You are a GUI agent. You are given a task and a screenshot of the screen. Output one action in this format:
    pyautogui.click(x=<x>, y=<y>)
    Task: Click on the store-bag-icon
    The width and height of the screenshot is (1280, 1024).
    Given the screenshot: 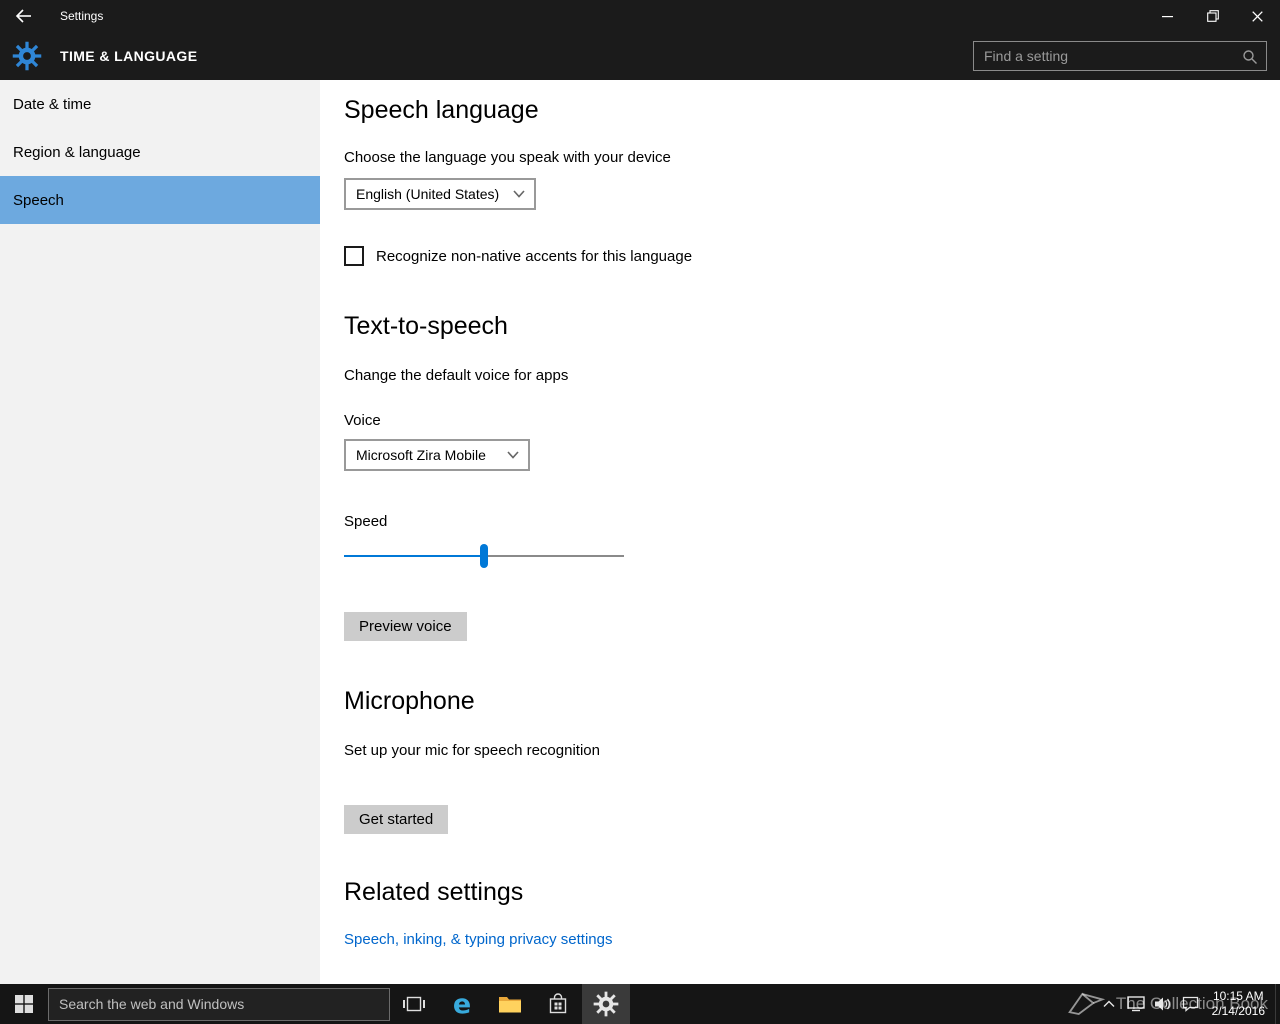 What is the action you would take?
    pyautogui.click(x=558, y=1003)
    